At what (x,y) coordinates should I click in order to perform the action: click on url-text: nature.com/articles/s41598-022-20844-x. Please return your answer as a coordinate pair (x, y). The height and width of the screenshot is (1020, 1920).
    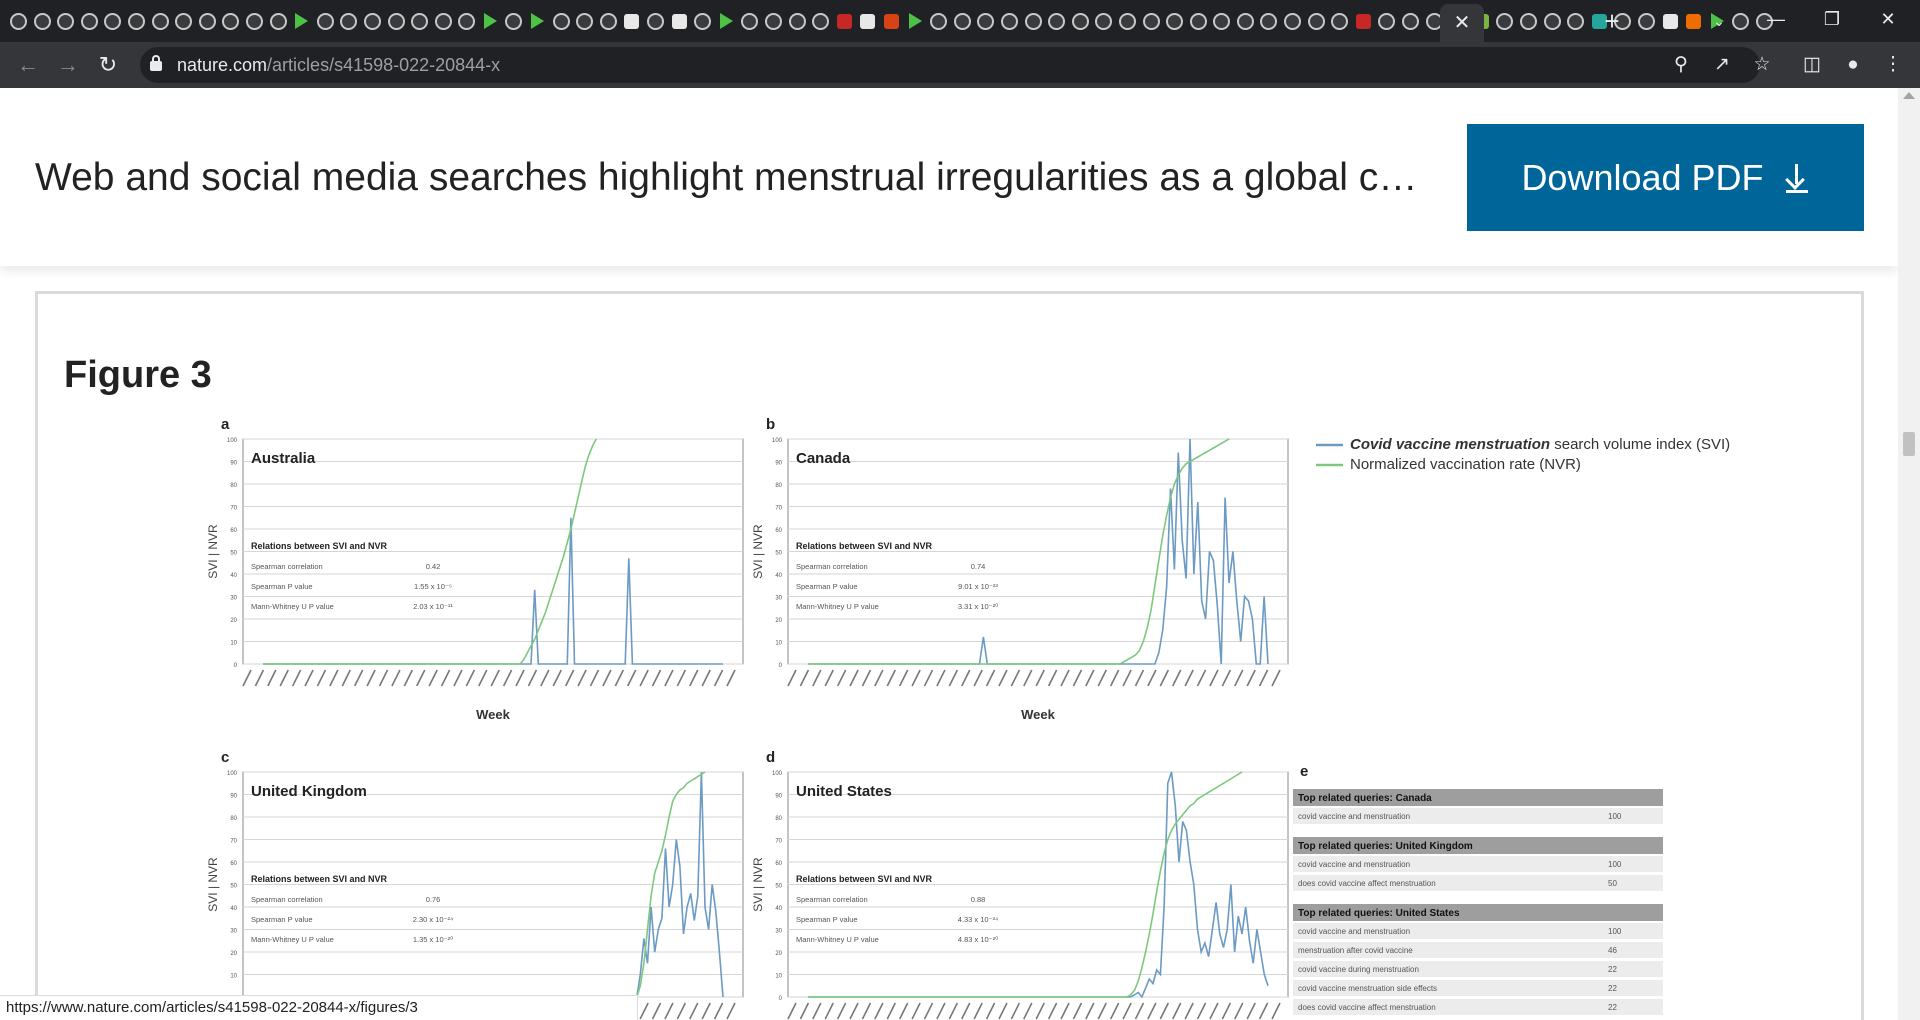
    Looking at the image, I should click on (338, 65).